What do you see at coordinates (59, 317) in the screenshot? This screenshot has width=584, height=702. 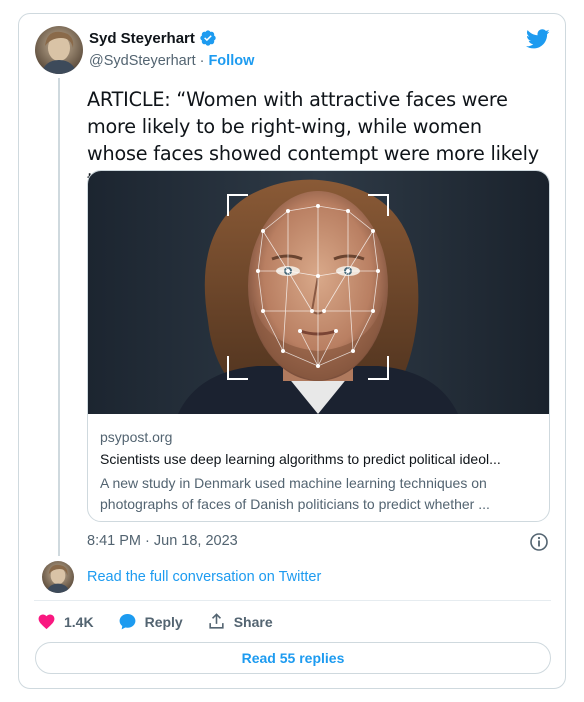 I see `thread-line` at bounding box center [59, 317].